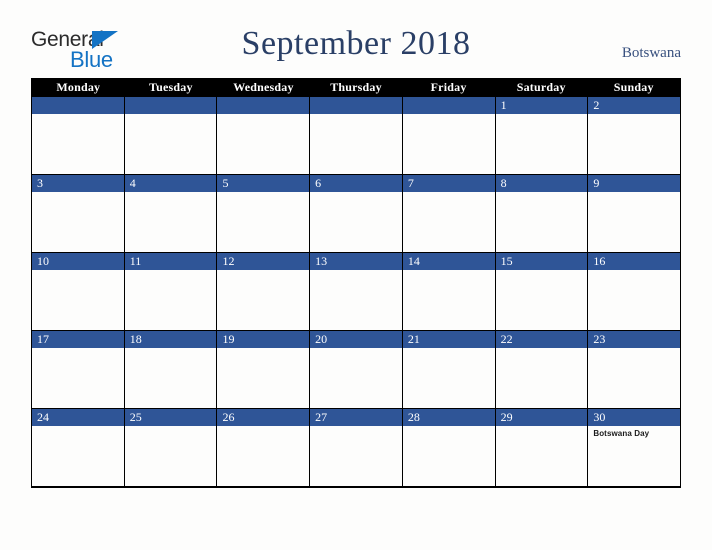  Describe the element at coordinates (599, 417) in the screenshot. I see `date-number: 30` at that location.